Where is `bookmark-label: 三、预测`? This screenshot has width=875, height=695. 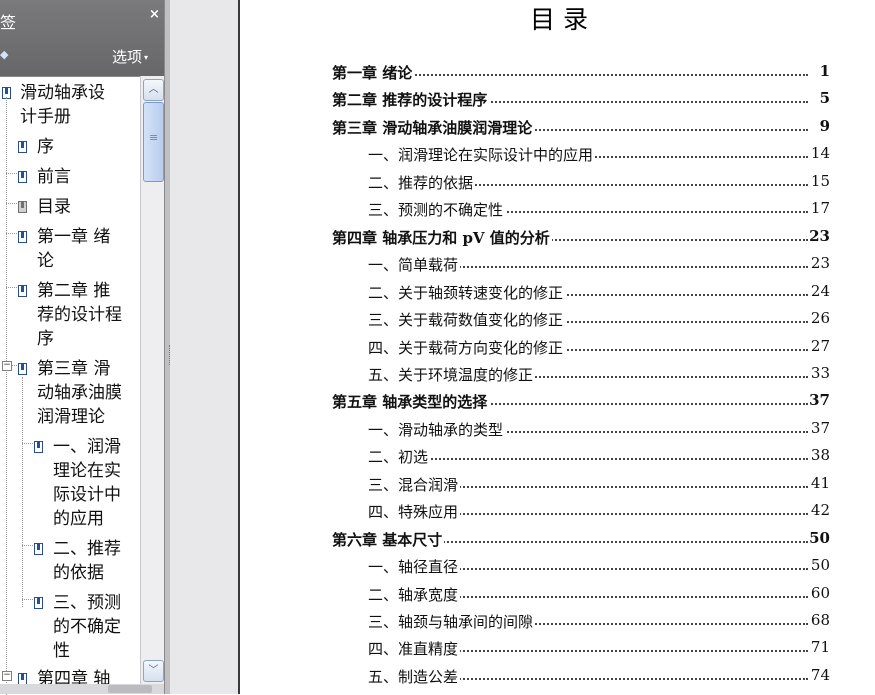
bookmark-label: 三、预测 is located at coordinates (87, 603).